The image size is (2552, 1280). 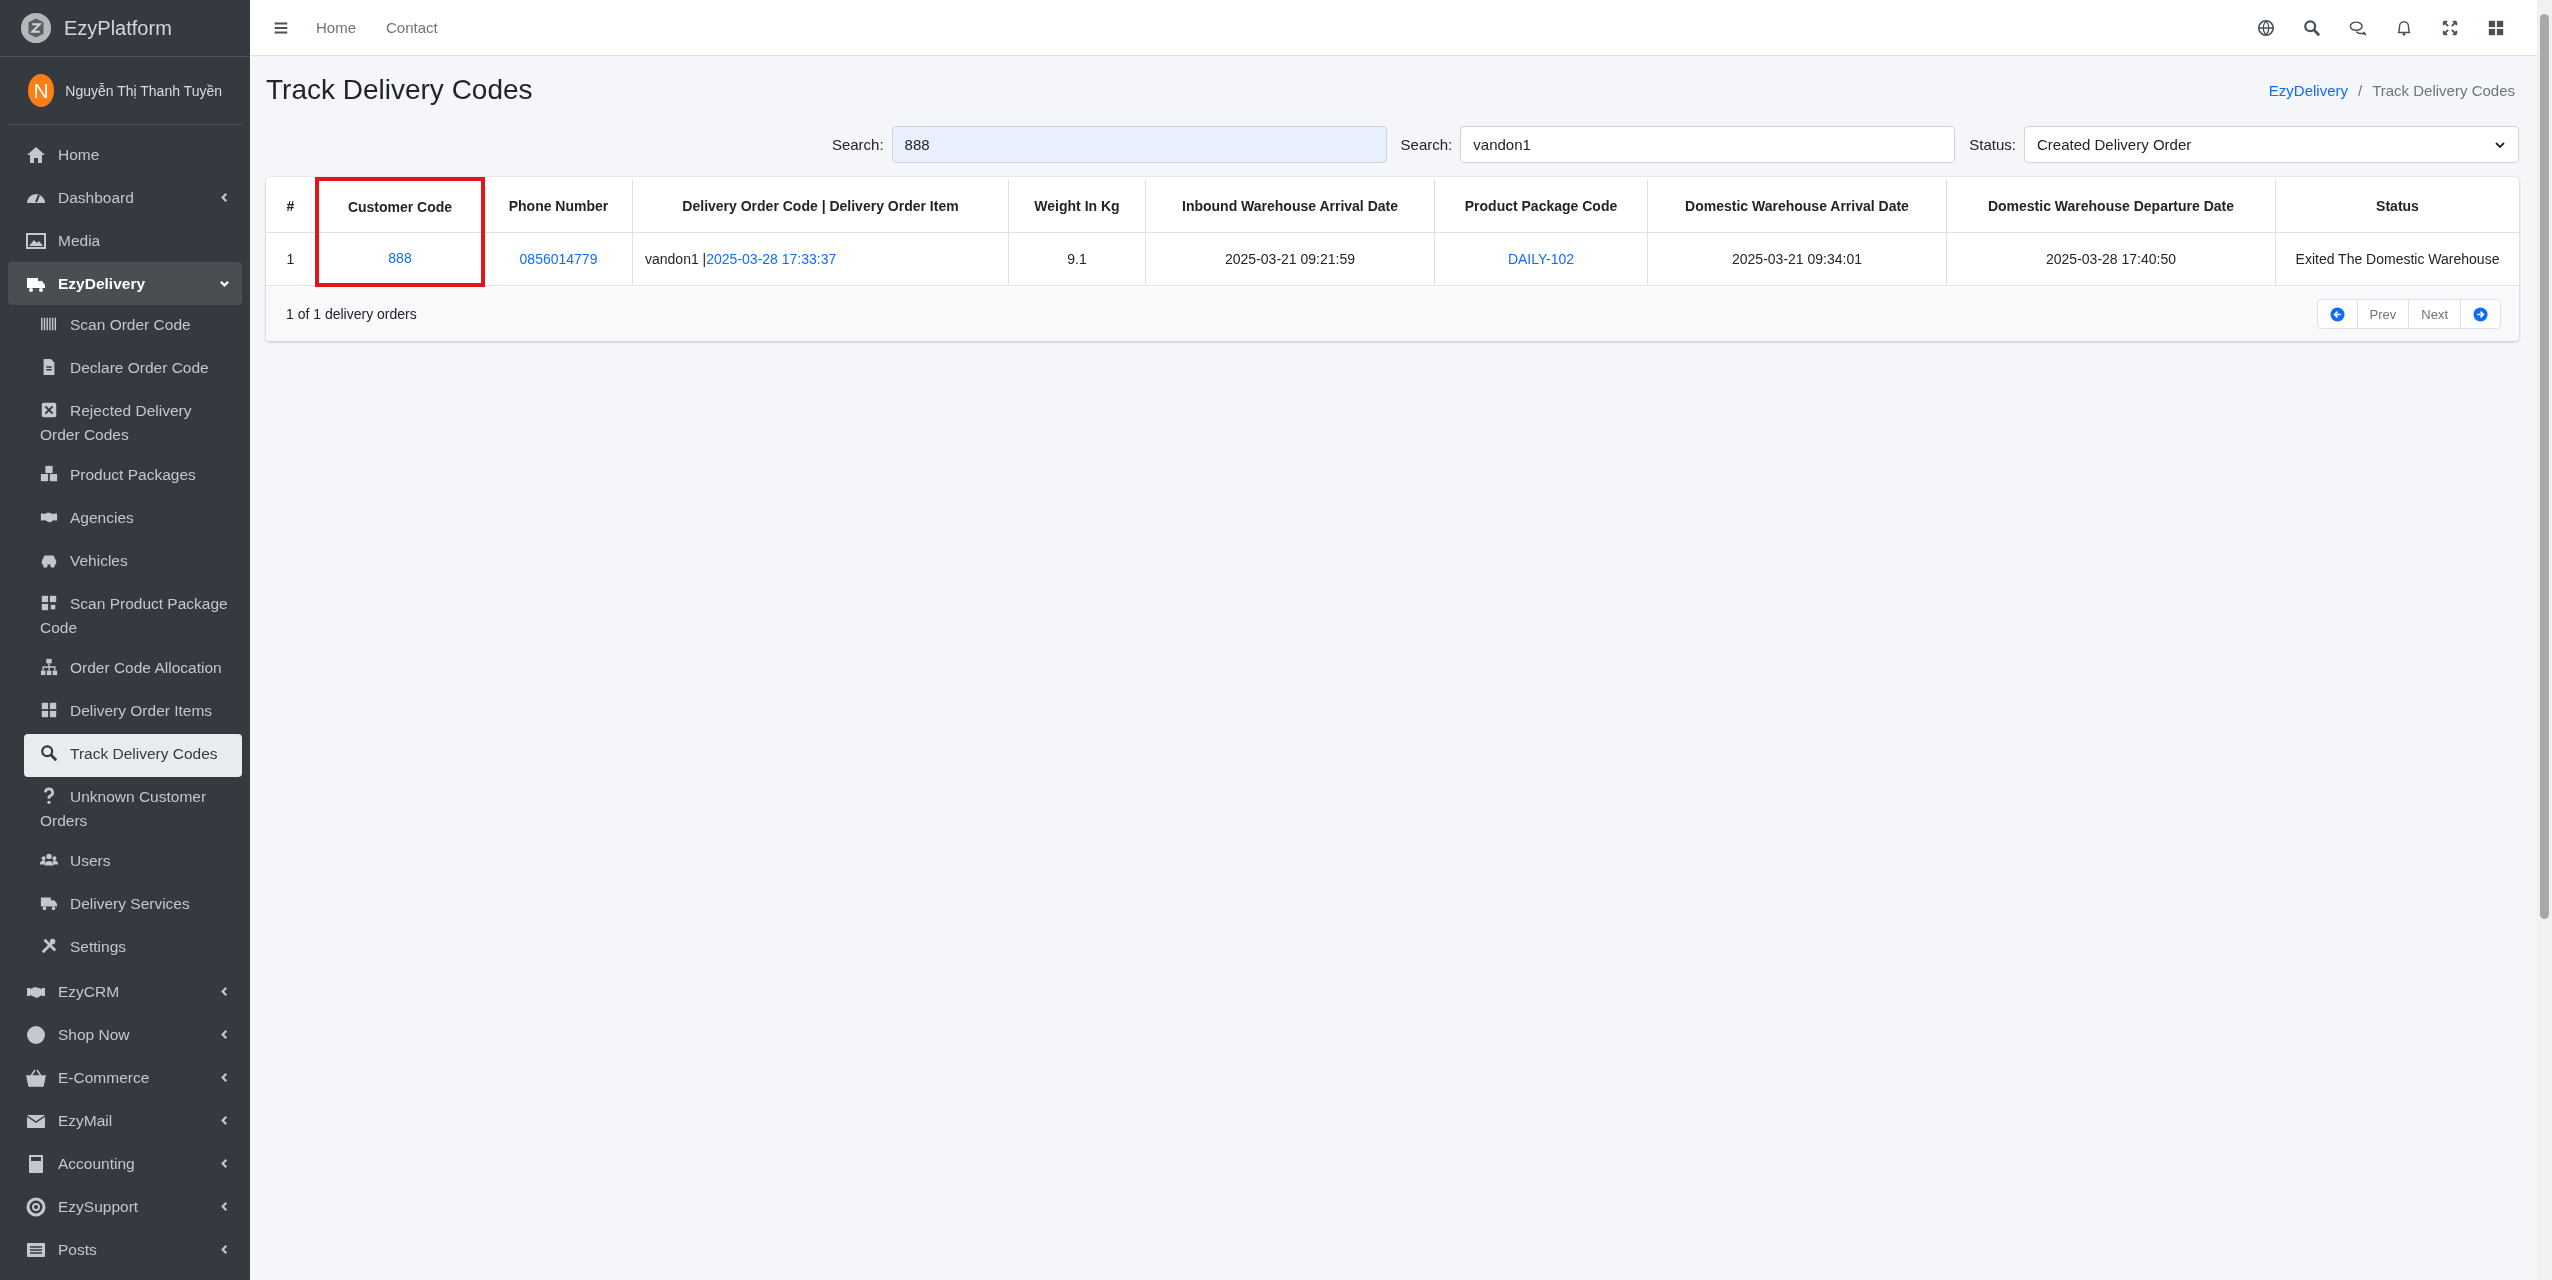 I want to click on submenu-item: Users, so click(x=133, y=862).